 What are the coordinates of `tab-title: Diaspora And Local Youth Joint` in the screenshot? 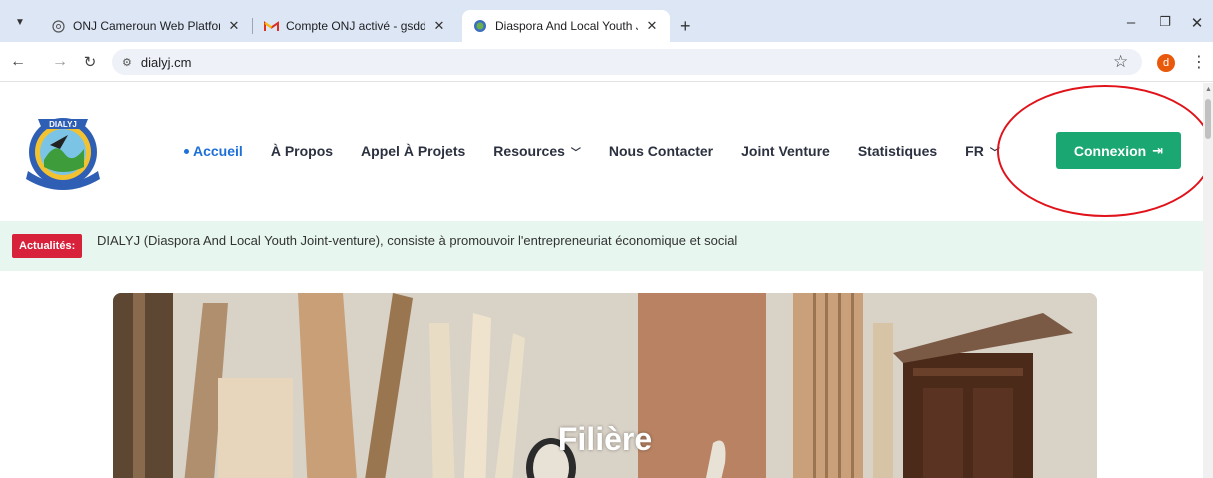 It's located at (566, 26).